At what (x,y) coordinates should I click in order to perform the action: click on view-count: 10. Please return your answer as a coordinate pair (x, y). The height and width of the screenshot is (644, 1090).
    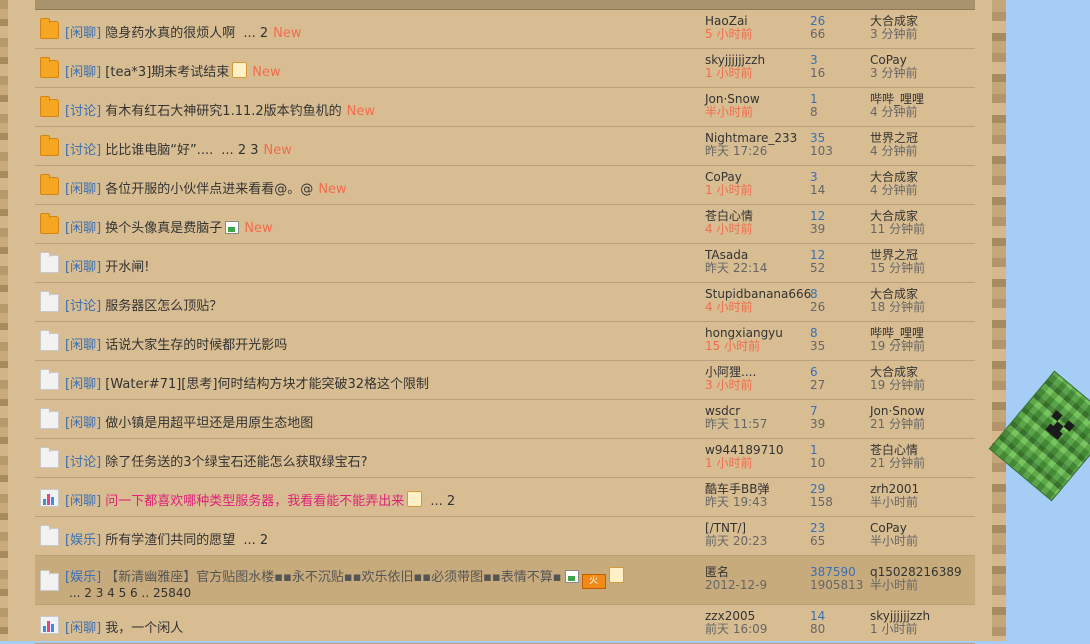
    Looking at the image, I should click on (818, 463).